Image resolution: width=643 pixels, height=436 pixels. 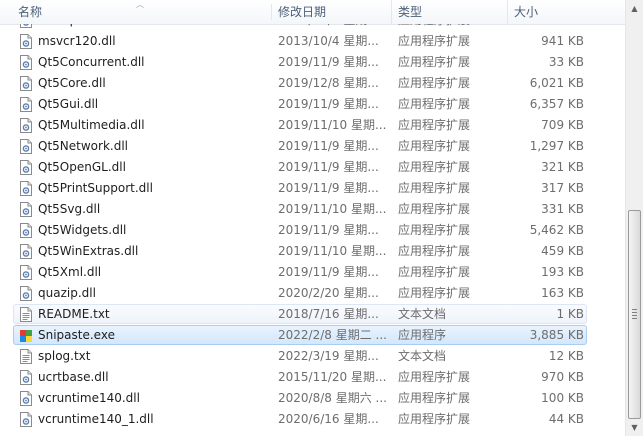 I want to click on column-header-type: 类型, so click(x=450, y=12).